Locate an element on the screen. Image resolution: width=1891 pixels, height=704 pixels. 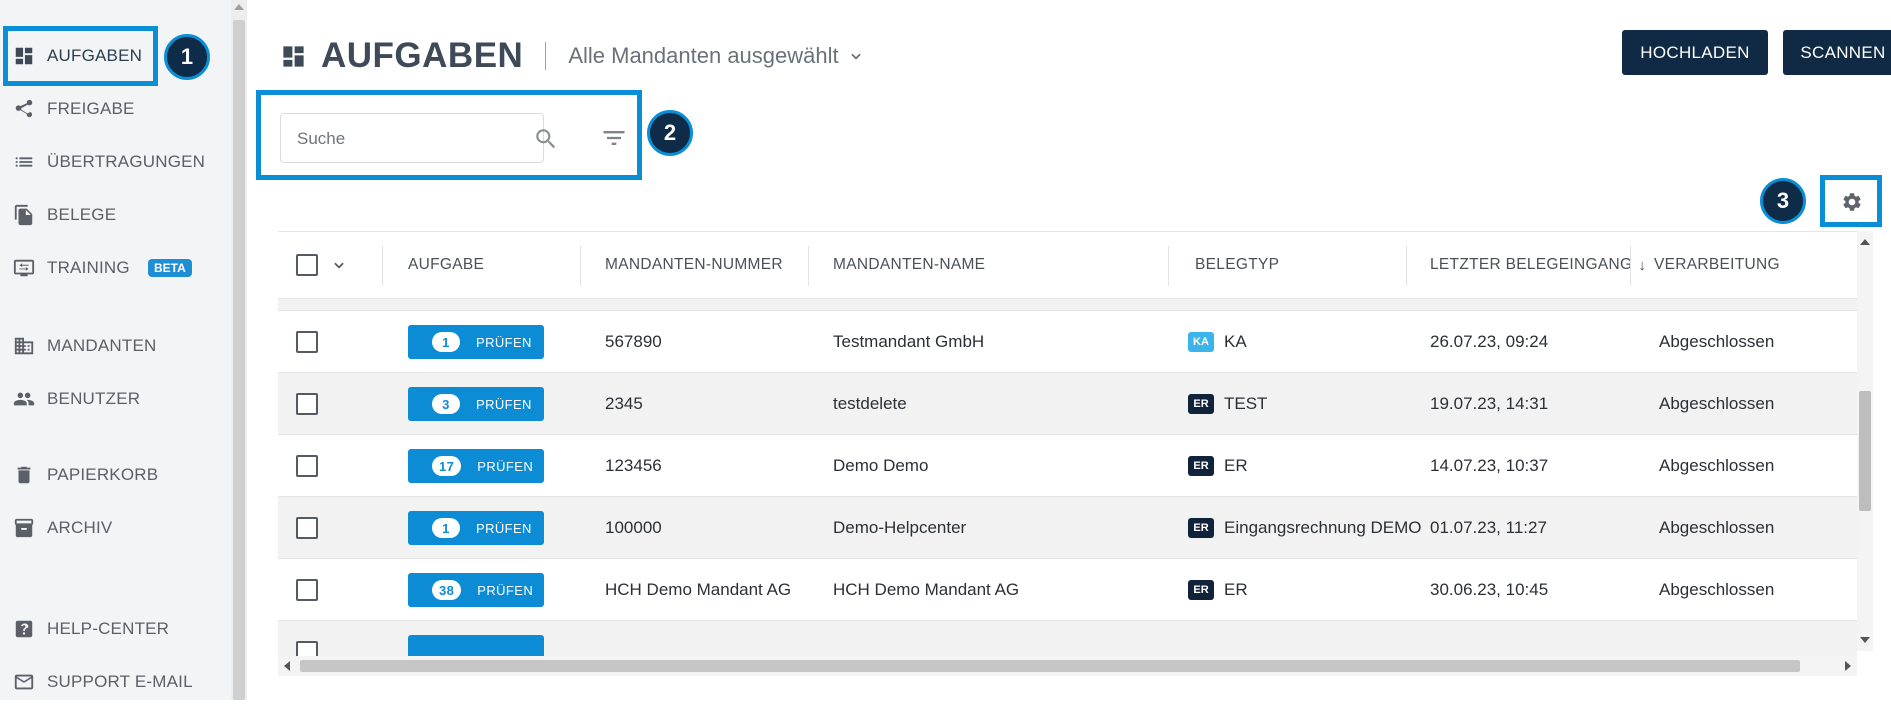
page-header: AUFGABEN Alle Mandanten ausgewählt is located at coordinates (571, 56).